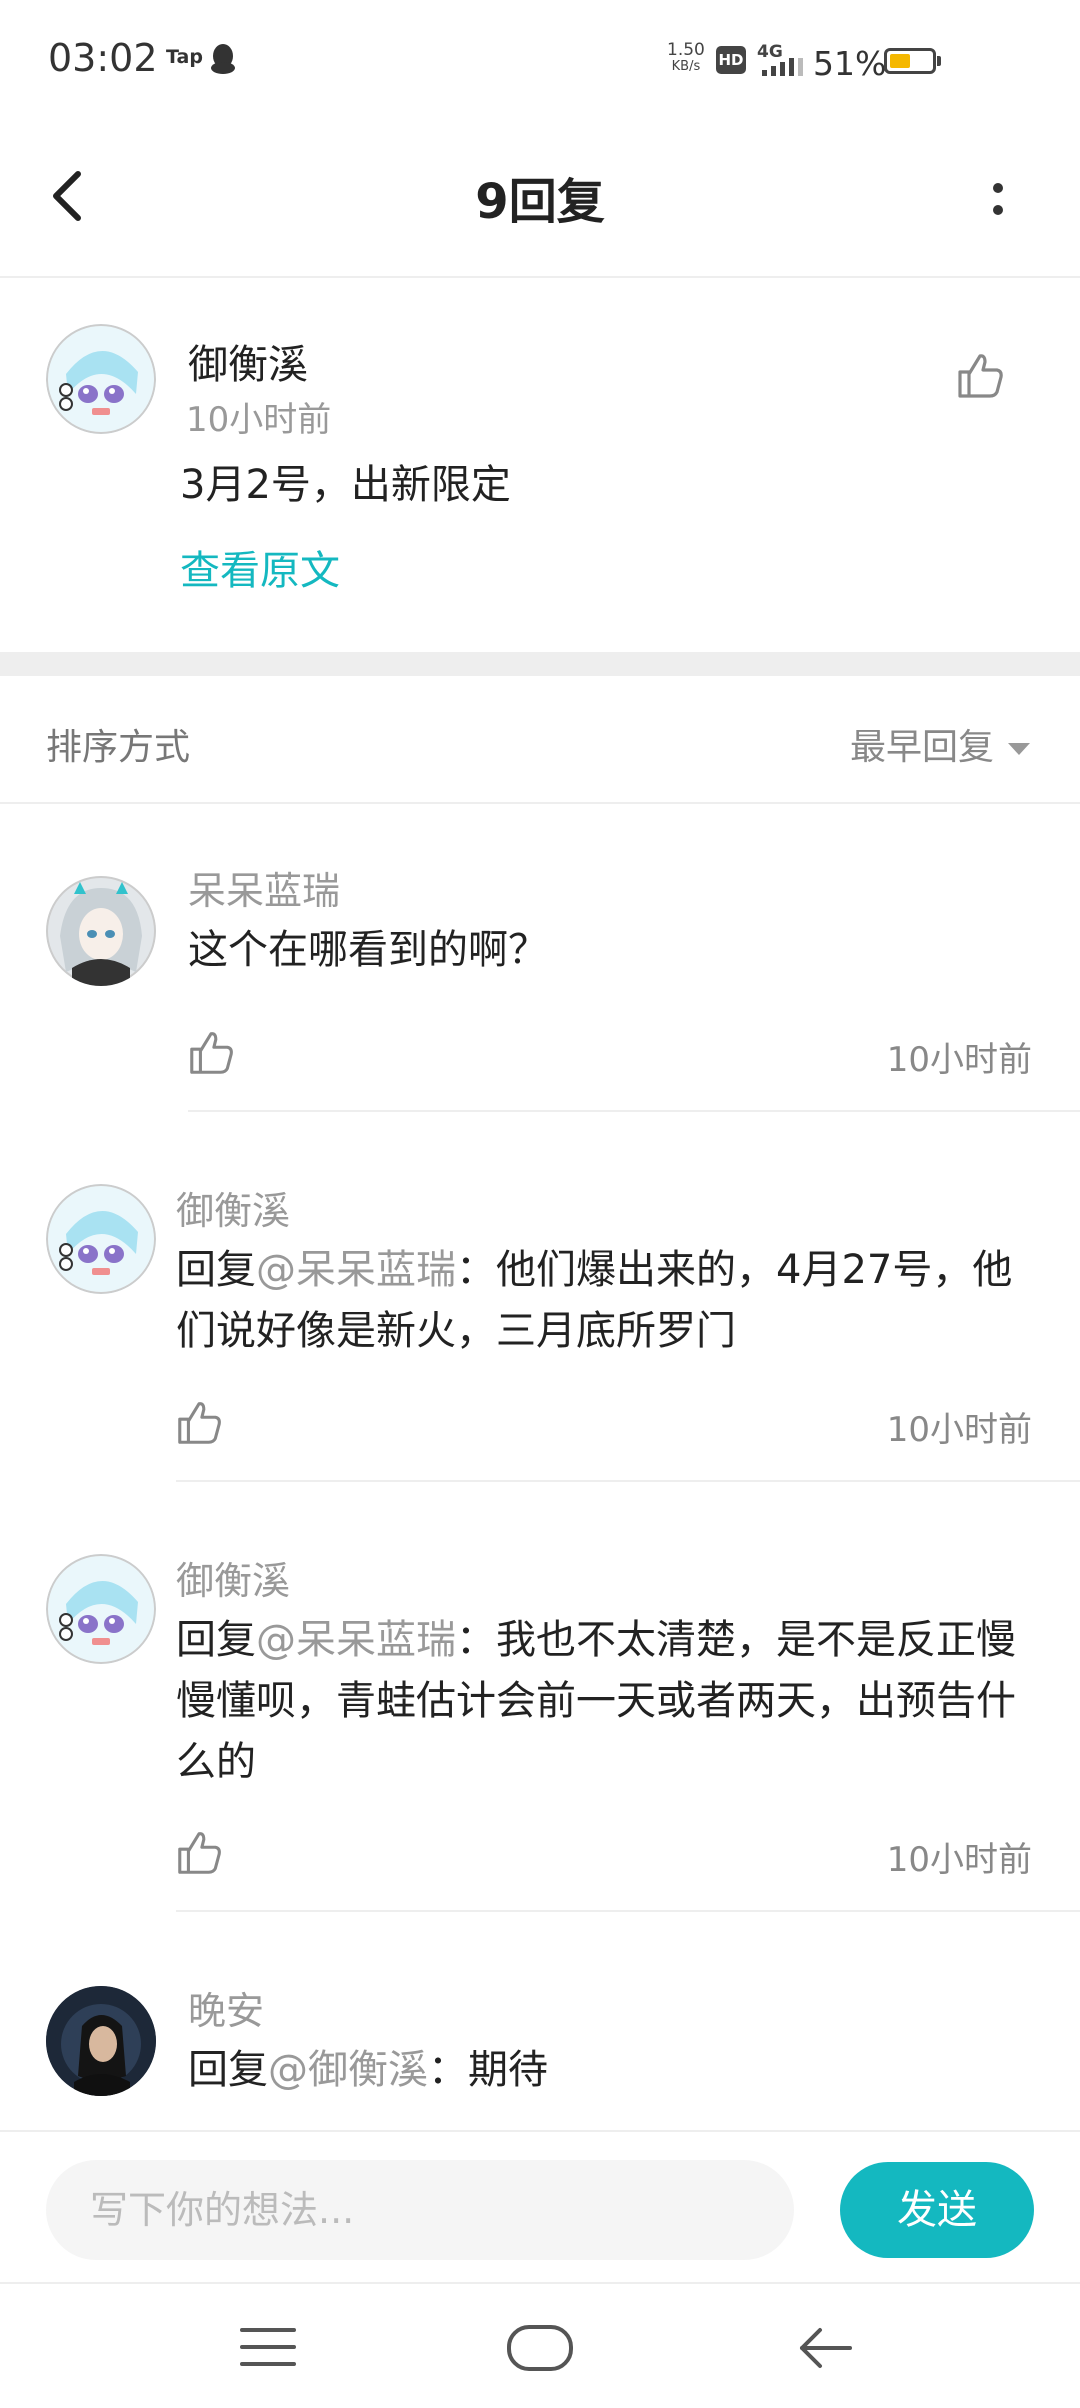 The image size is (1080, 2408). I want to click on system-nav-bar, so click(540, 2345).